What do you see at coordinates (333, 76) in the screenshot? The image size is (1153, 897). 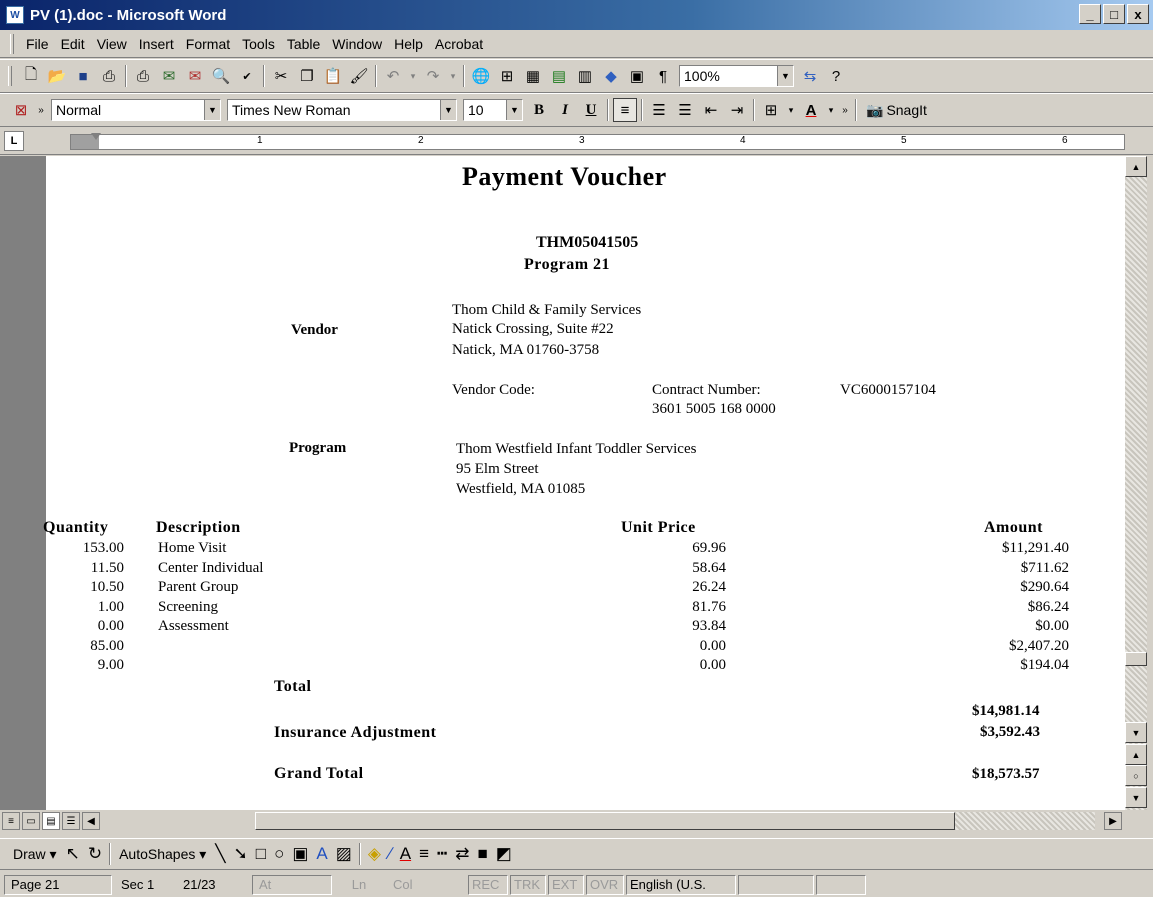 I see `paste-icon: 📋` at bounding box center [333, 76].